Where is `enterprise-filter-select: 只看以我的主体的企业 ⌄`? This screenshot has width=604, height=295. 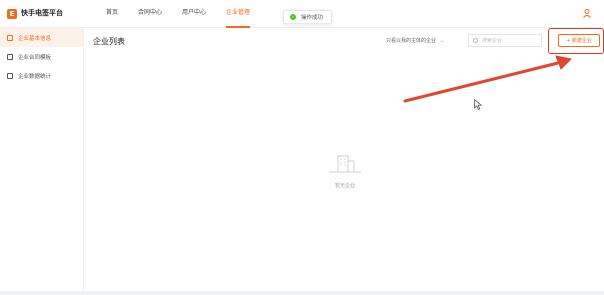 enterprise-filter-select: 只看以我的主体的企业 ⌄ is located at coordinates (422, 40).